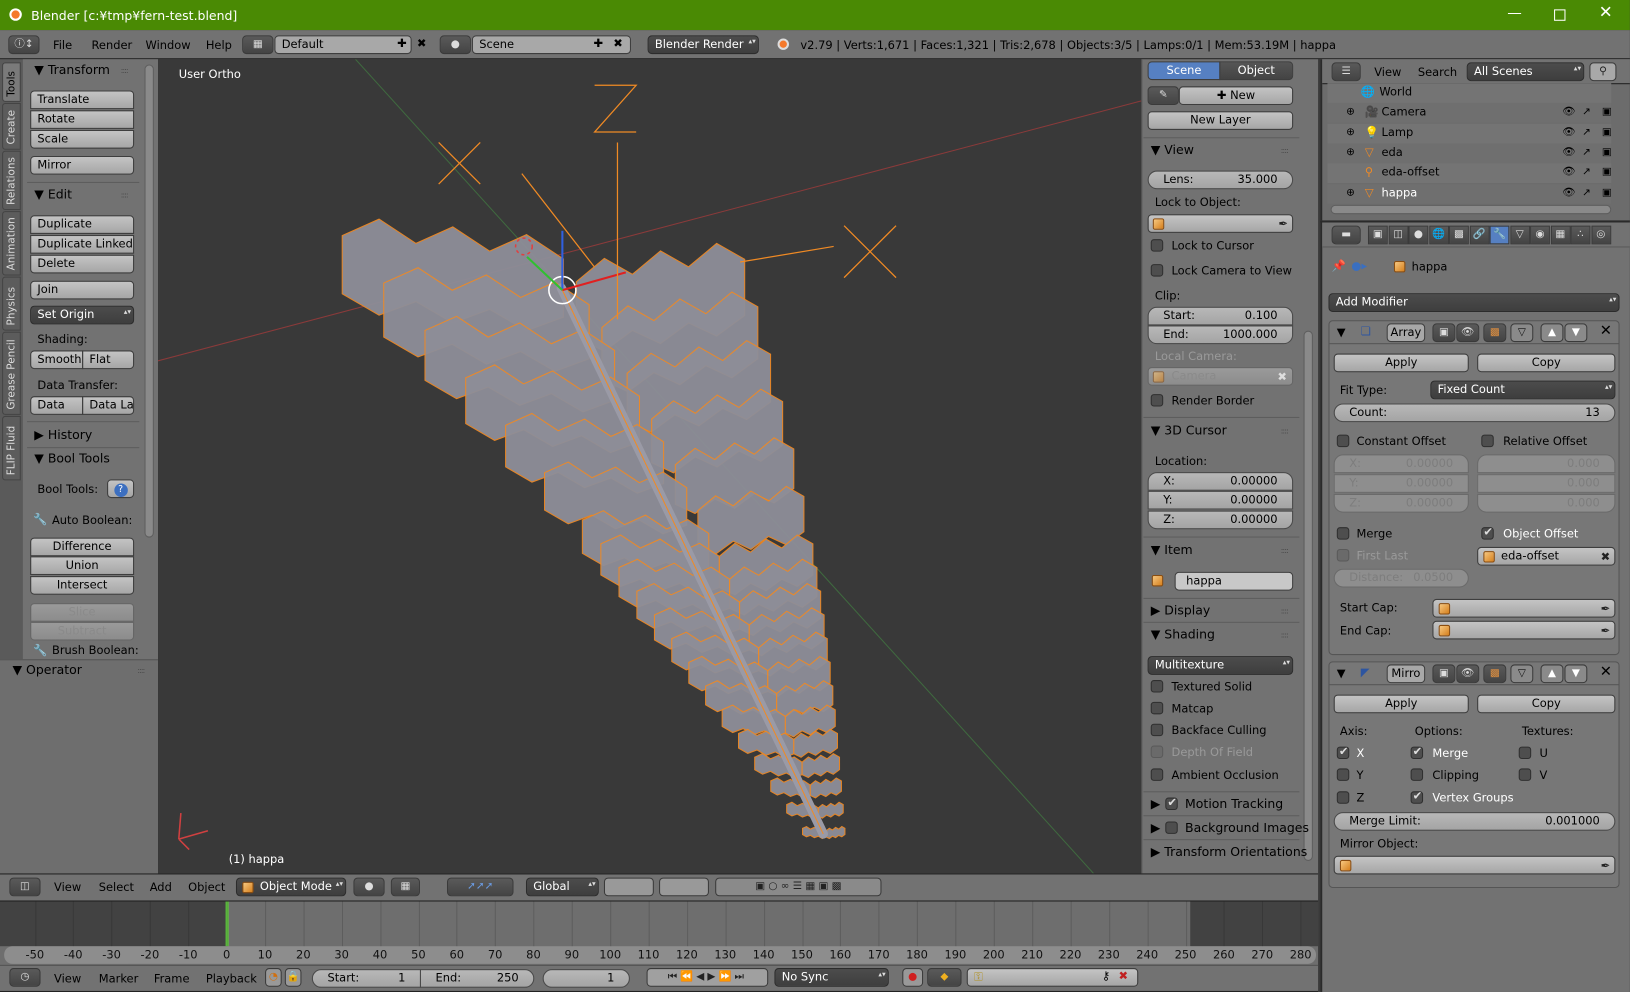  What do you see at coordinates (1350, 193) in the screenshot?
I see `expand-icon: ⊕` at bounding box center [1350, 193].